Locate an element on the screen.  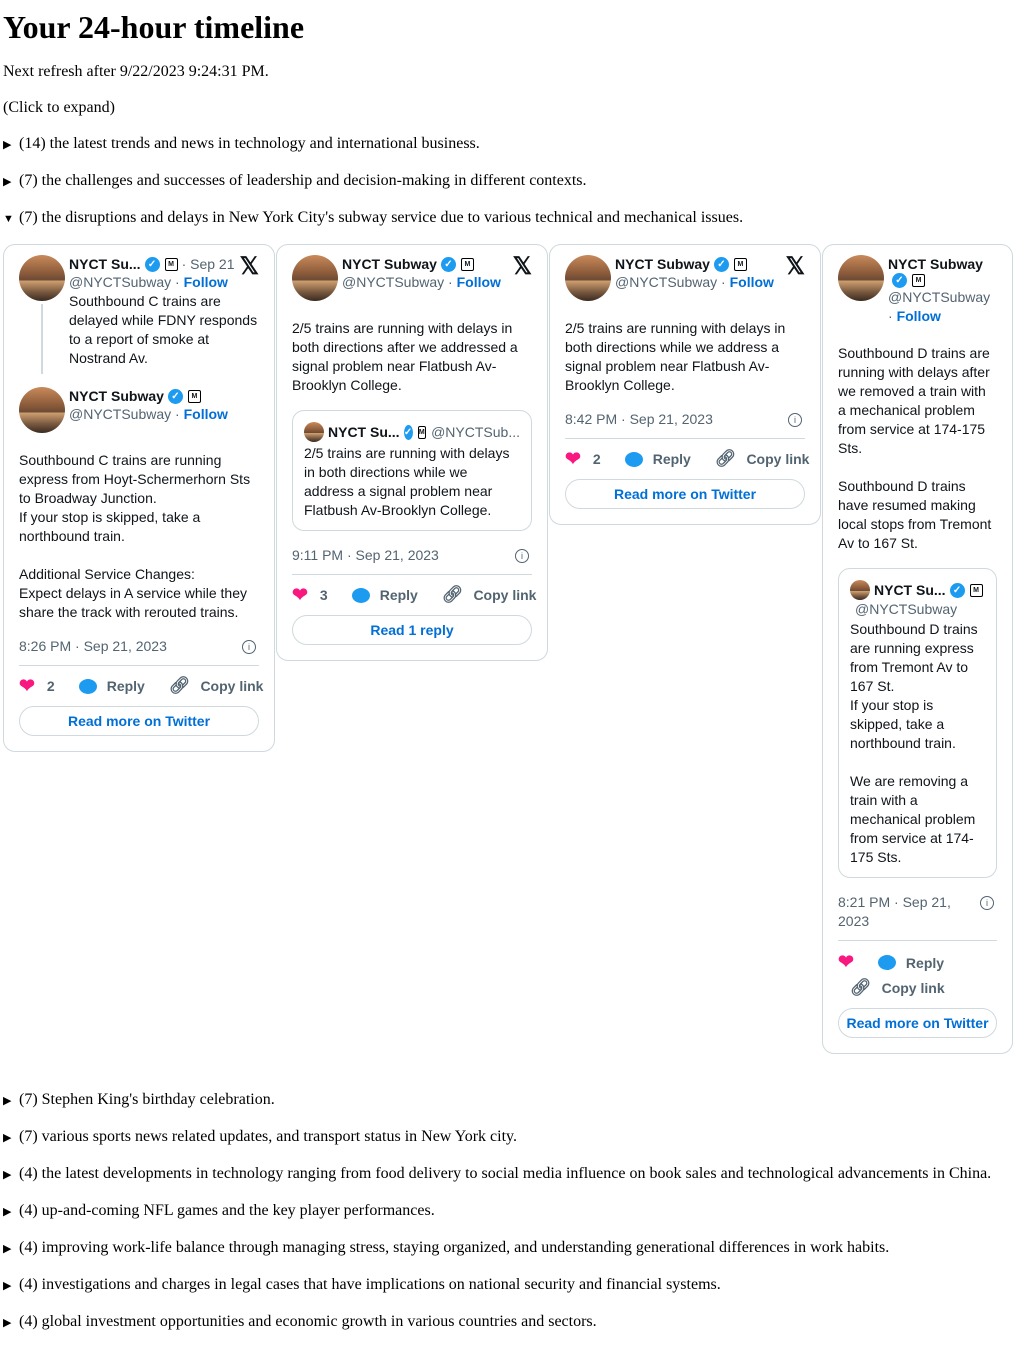
tweet-header: NYCT Subway ✓ M @NYCTSubway · Follow 𝕏 is located at coordinates (685, 278).